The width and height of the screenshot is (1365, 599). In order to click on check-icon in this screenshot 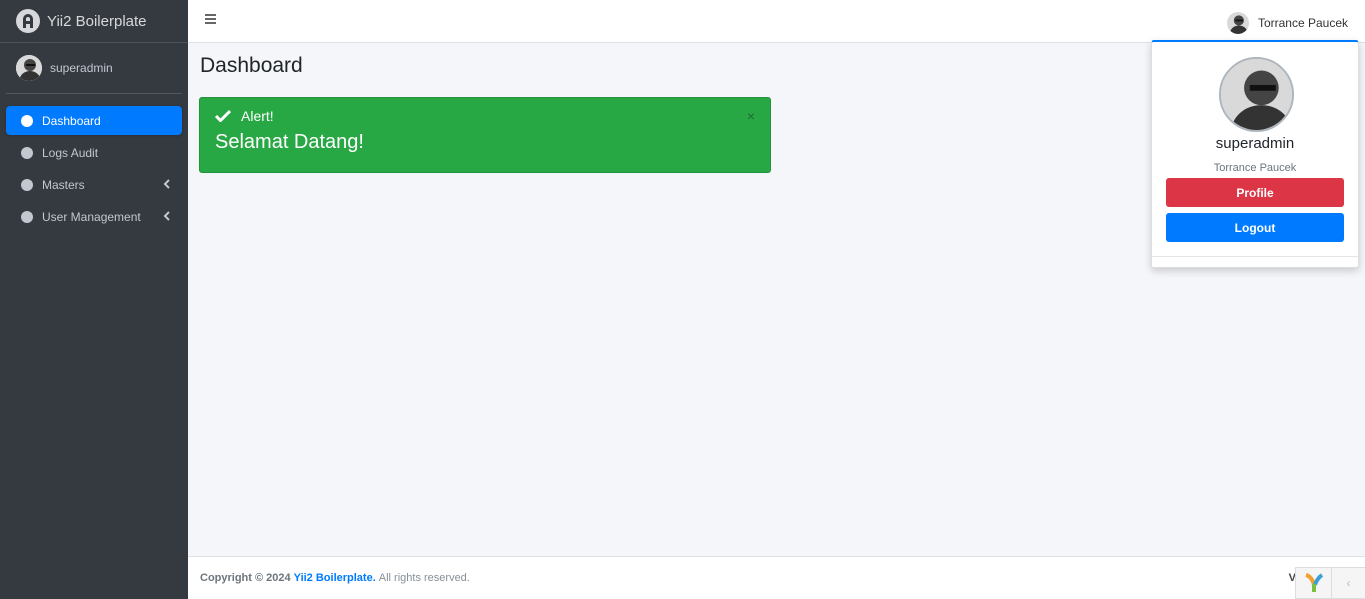, I will do `click(223, 115)`.